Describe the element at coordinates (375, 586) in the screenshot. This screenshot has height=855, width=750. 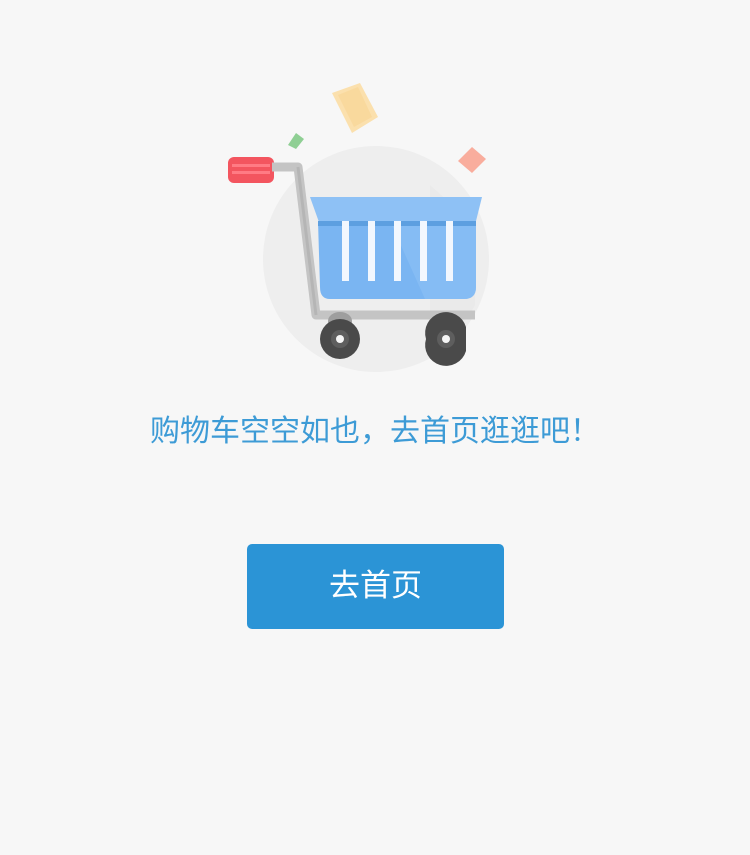
I see `go-home-button: 去首页` at that location.